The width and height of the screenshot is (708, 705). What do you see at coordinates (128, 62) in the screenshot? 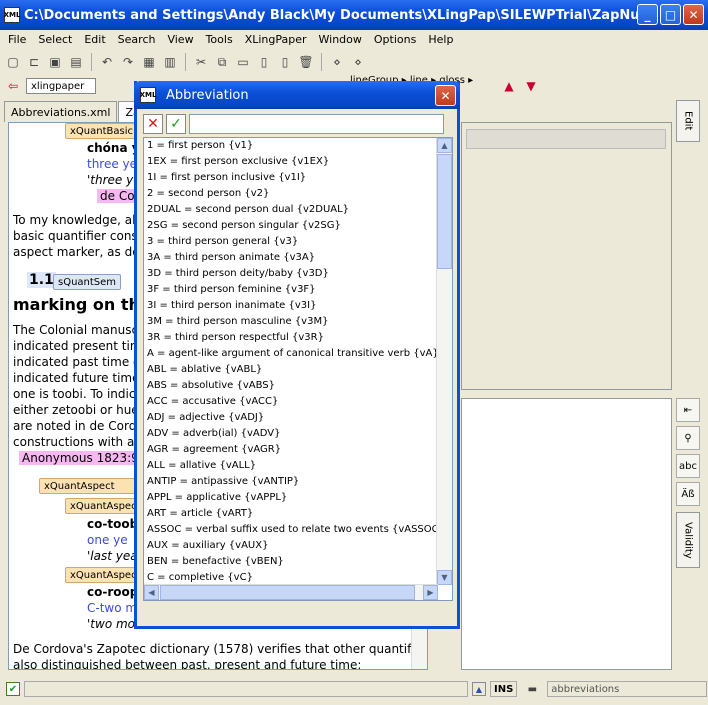
I see `redo-icon: ↷` at bounding box center [128, 62].